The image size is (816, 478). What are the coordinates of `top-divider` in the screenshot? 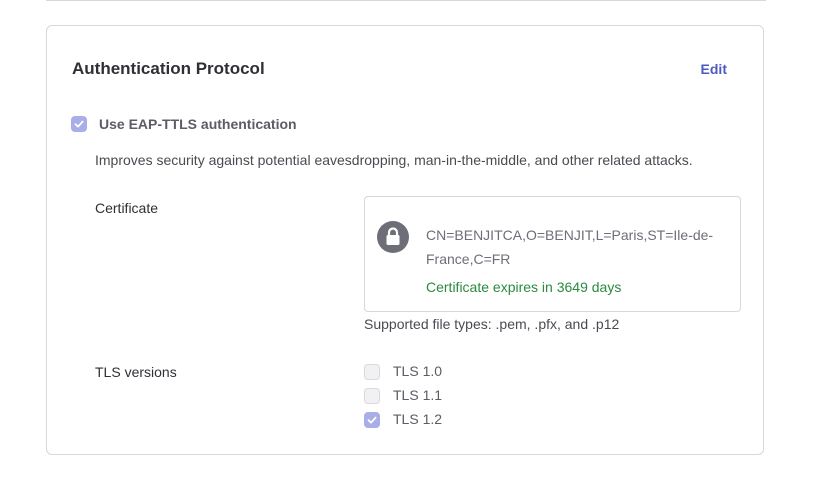 It's located at (406, 0).